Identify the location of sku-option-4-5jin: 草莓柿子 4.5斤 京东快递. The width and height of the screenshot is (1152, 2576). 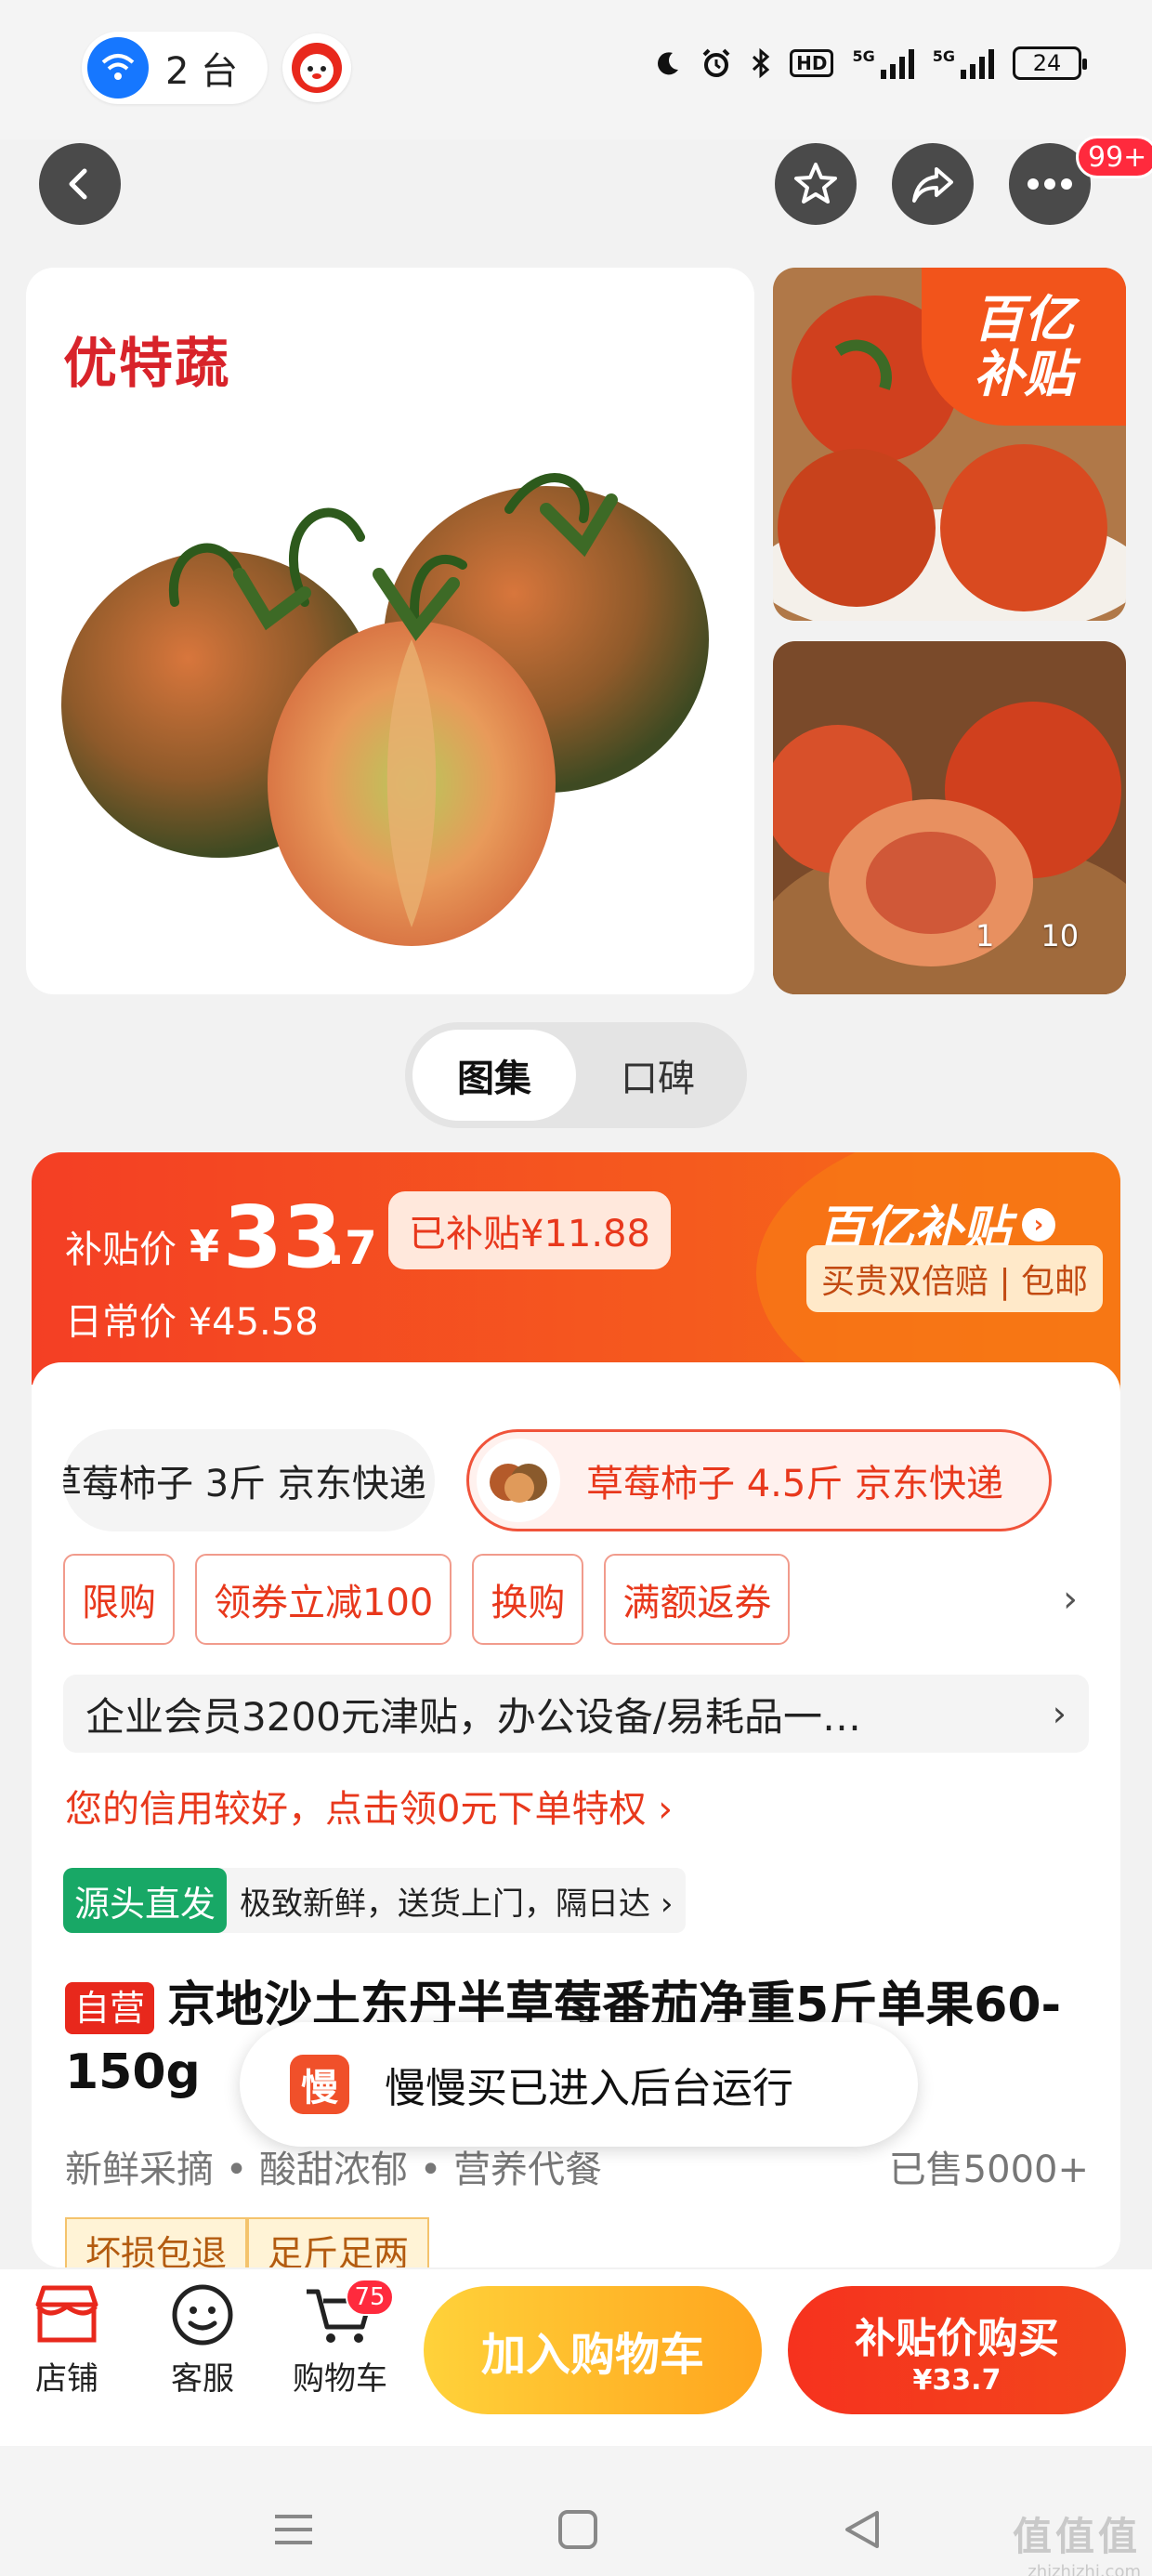
(759, 1480).